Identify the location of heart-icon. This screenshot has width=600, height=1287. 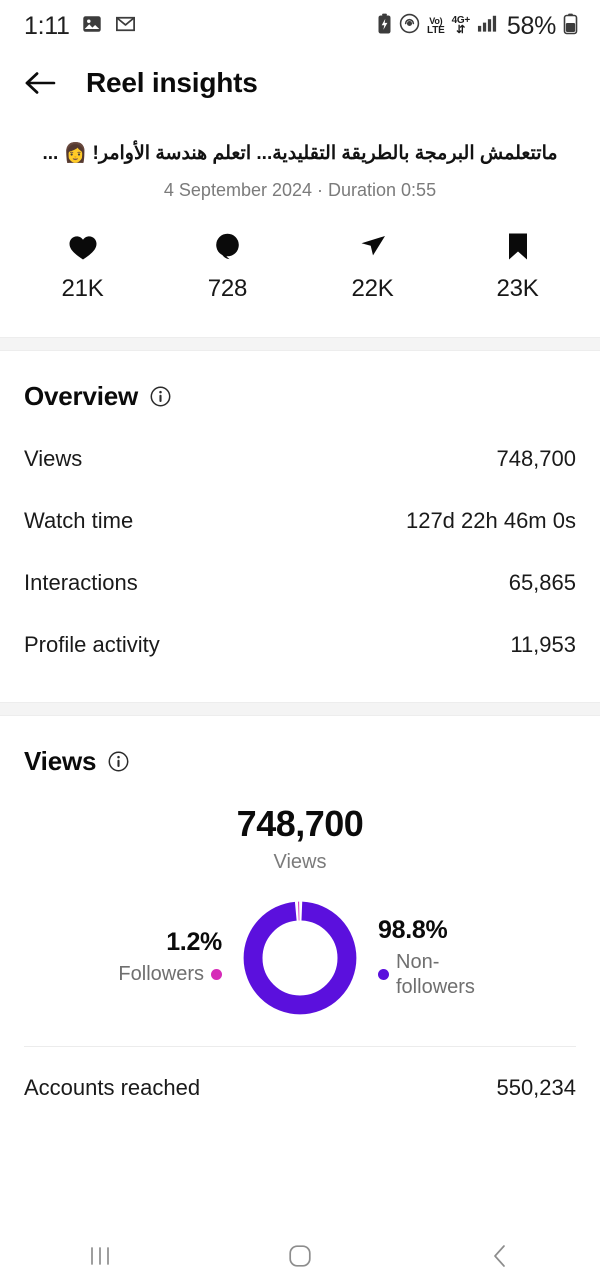
(83, 246).